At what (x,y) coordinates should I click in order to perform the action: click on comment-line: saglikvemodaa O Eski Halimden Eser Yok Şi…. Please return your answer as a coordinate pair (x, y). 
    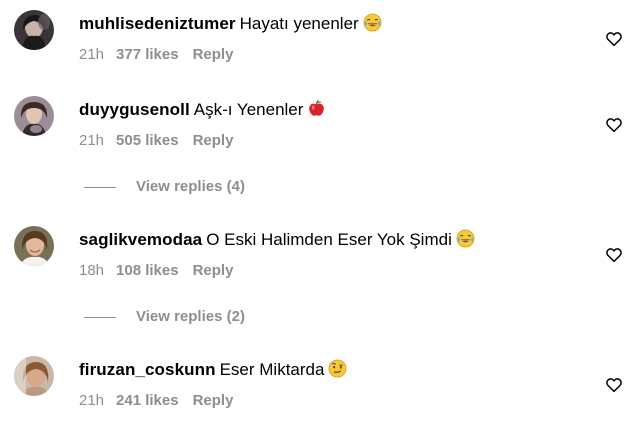
    Looking at the image, I should click on (277, 239).